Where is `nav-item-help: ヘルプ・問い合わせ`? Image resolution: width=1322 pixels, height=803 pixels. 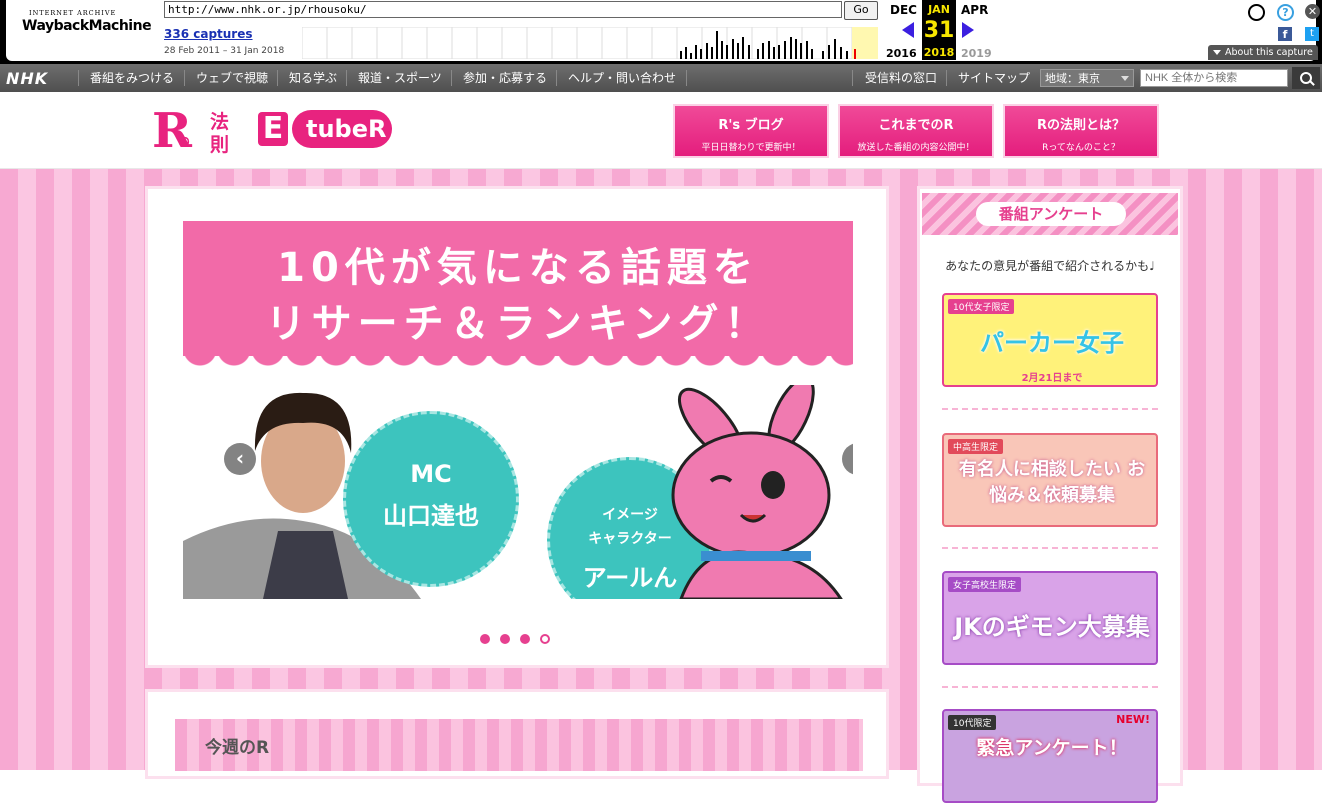
nav-item-help: ヘルプ・問い合わせ is located at coordinates (622, 78).